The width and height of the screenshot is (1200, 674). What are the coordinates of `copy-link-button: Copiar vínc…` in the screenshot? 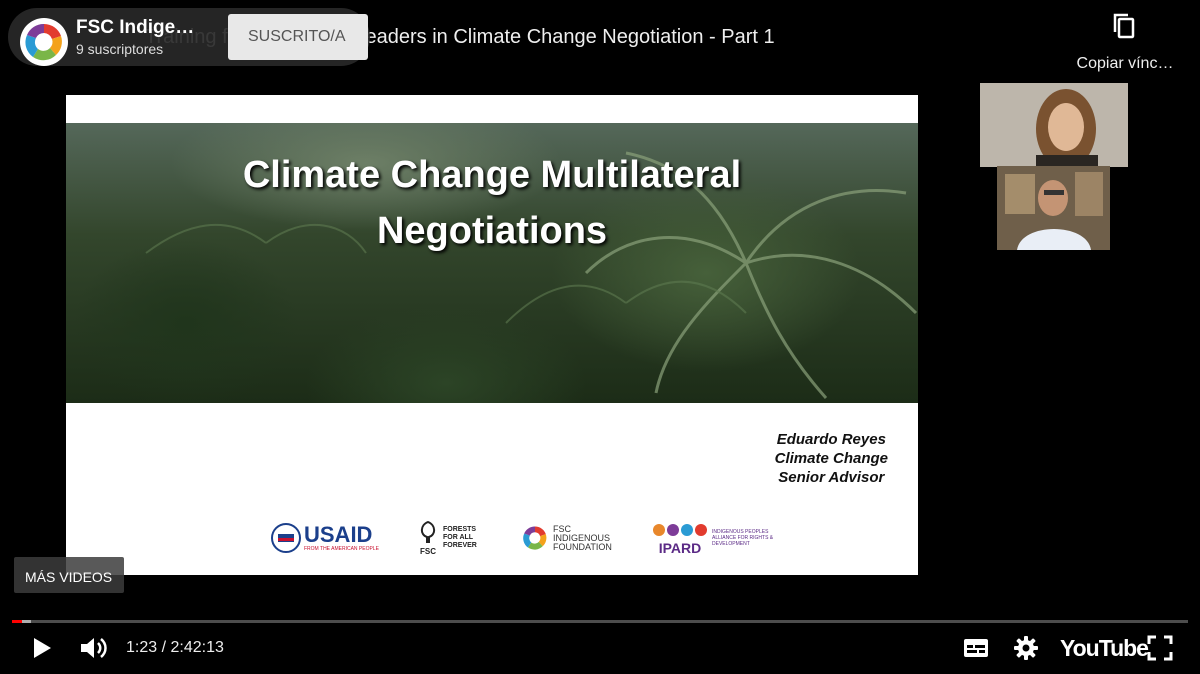 It's located at (1125, 42).